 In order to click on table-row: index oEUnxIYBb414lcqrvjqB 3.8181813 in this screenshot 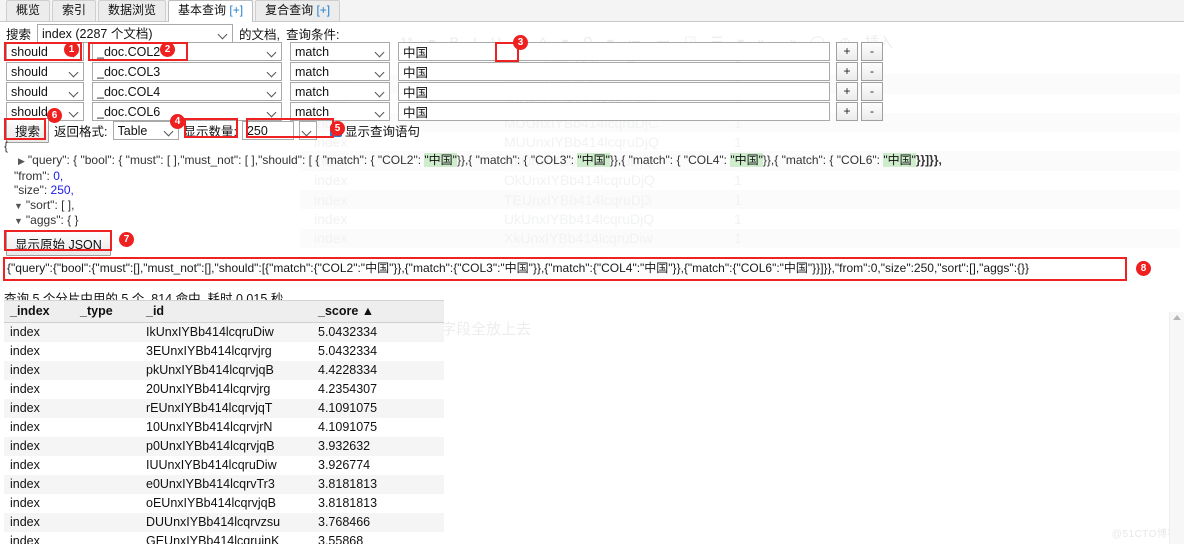, I will do `click(224, 503)`.